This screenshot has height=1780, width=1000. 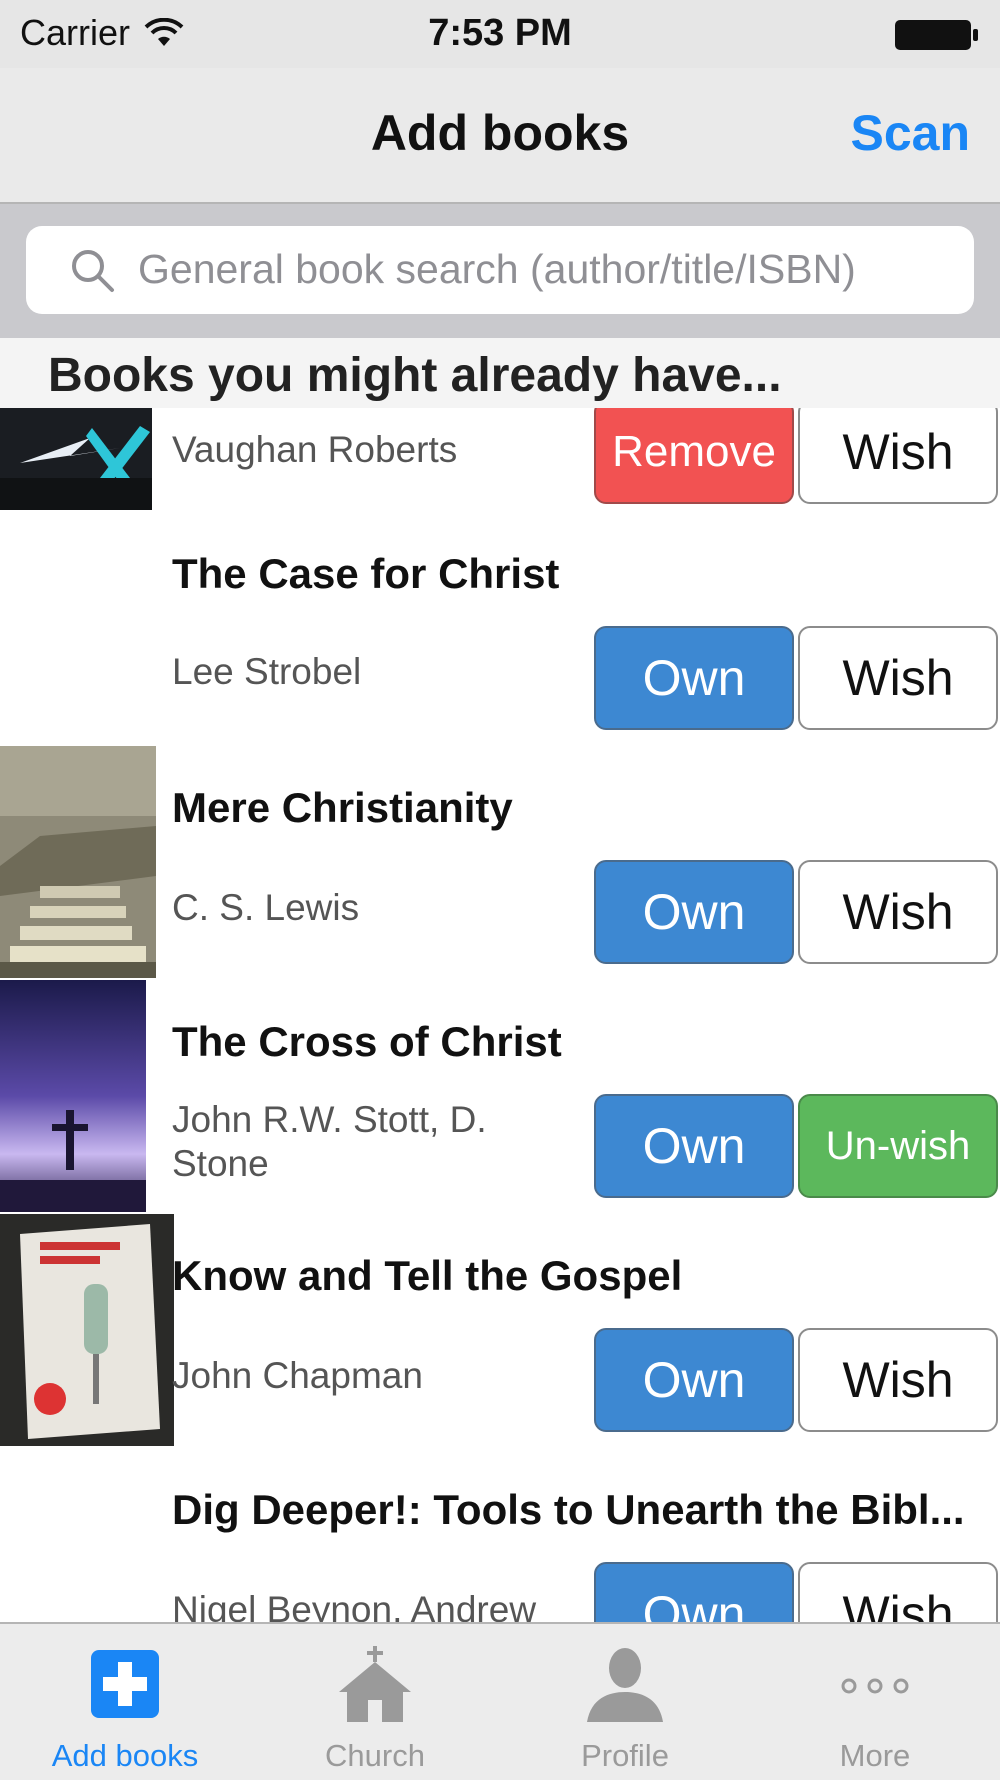 I want to click on book-row: Vaughan Roberts Remove Wish, so click(x=500, y=461).